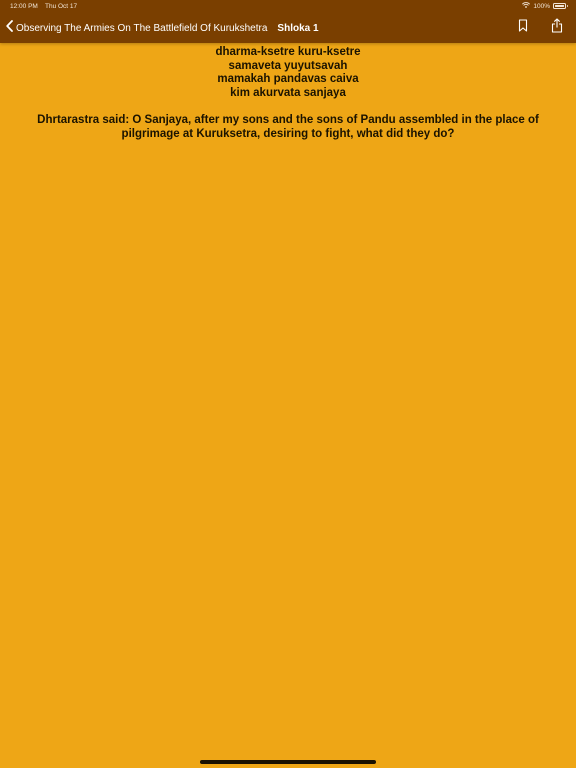  What do you see at coordinates (560, 6) in the screenshot?
I see `battery-icon` at bounding box center [560, 6].